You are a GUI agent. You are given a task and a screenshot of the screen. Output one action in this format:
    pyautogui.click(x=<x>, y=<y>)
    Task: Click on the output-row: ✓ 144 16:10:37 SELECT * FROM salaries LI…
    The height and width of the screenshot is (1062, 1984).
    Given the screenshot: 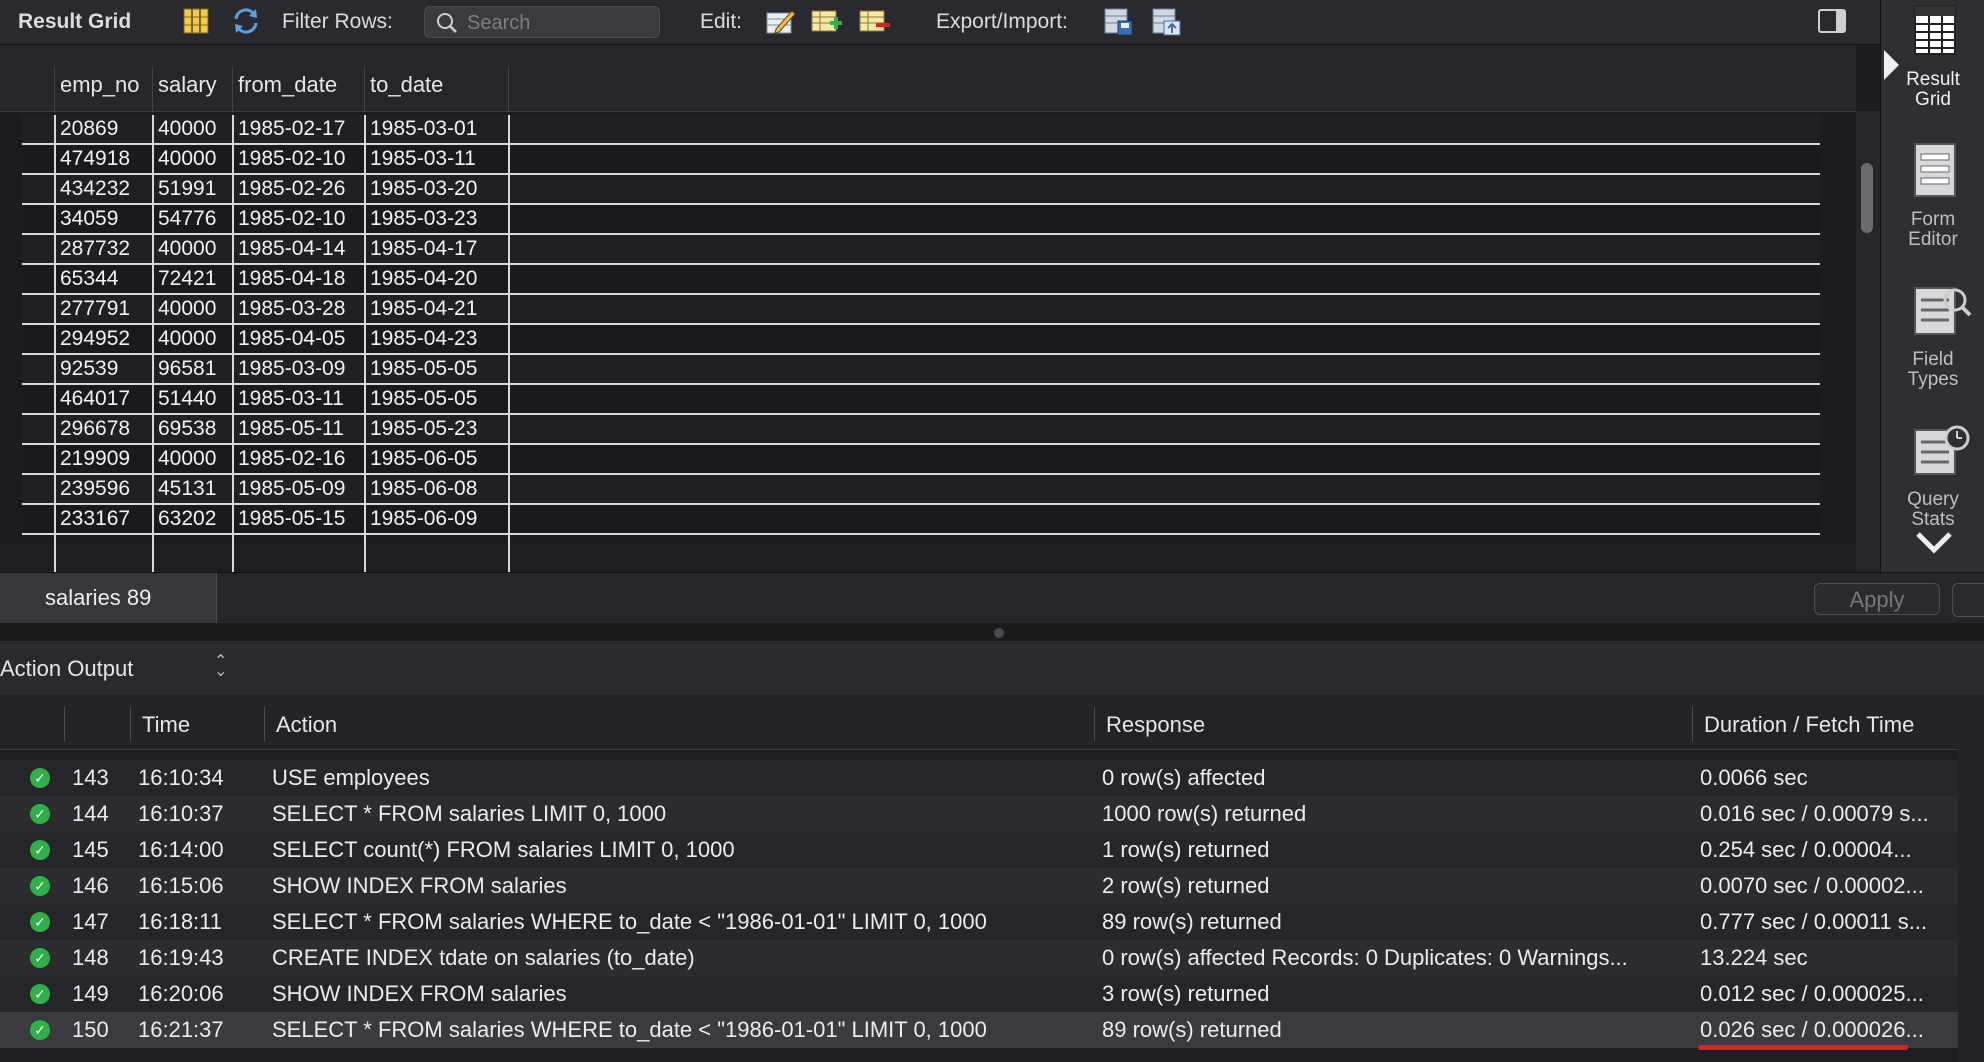 What is the action you would take?
    pyautogui.click(x=992, y=814)
    